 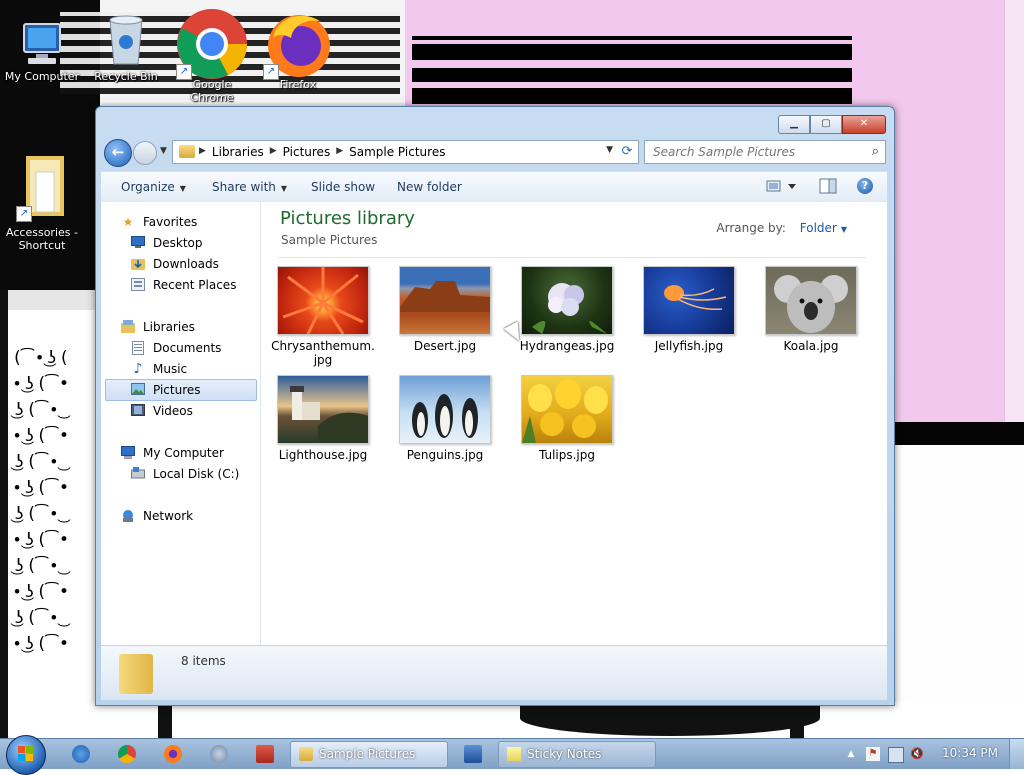 I want to click on arrange-by-value: Folder, so click(x=818, y=228).